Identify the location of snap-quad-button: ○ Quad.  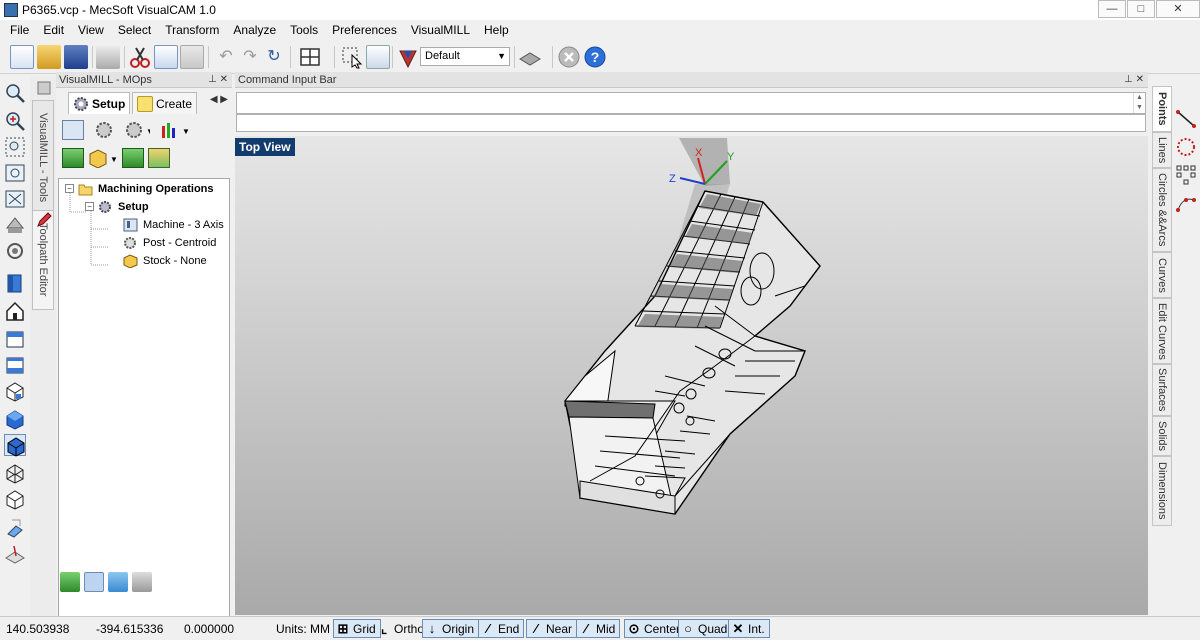
(705, 628).